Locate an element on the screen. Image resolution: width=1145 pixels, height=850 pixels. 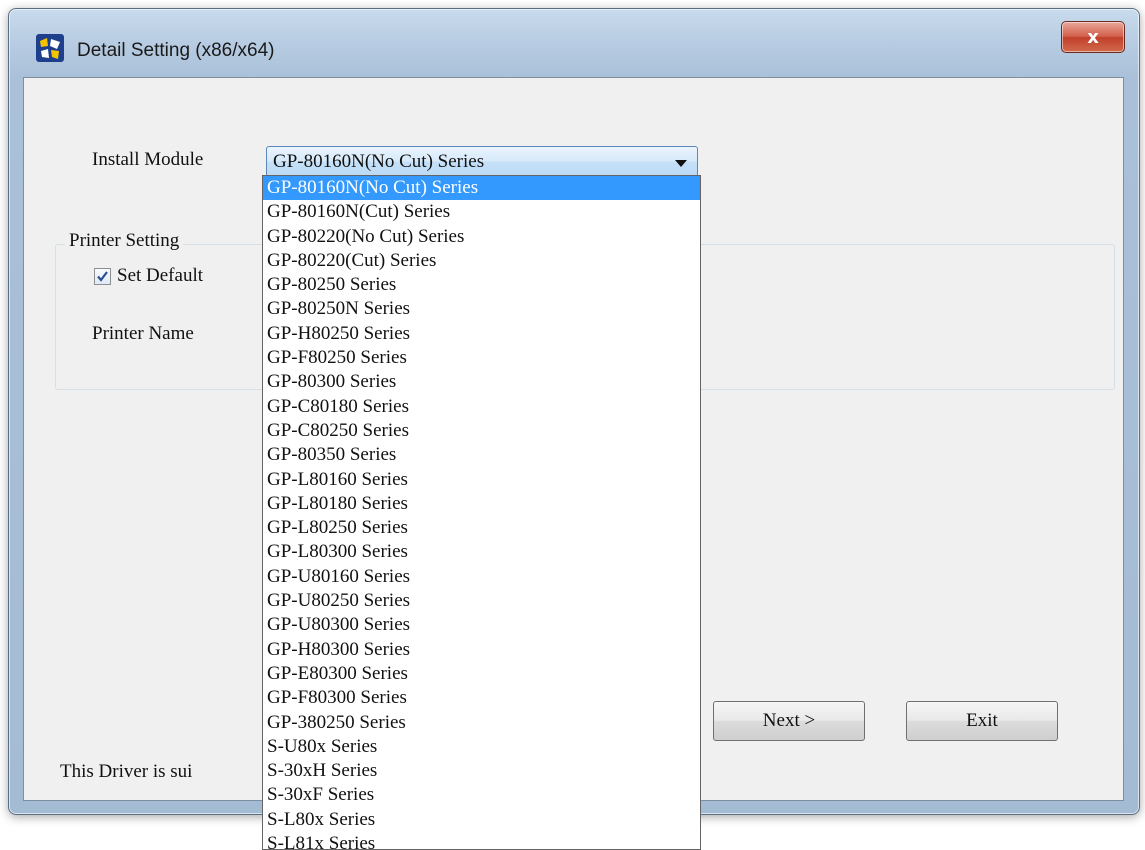
dropdown-option: GP-80350 Series is located at coordinates (481, 455).